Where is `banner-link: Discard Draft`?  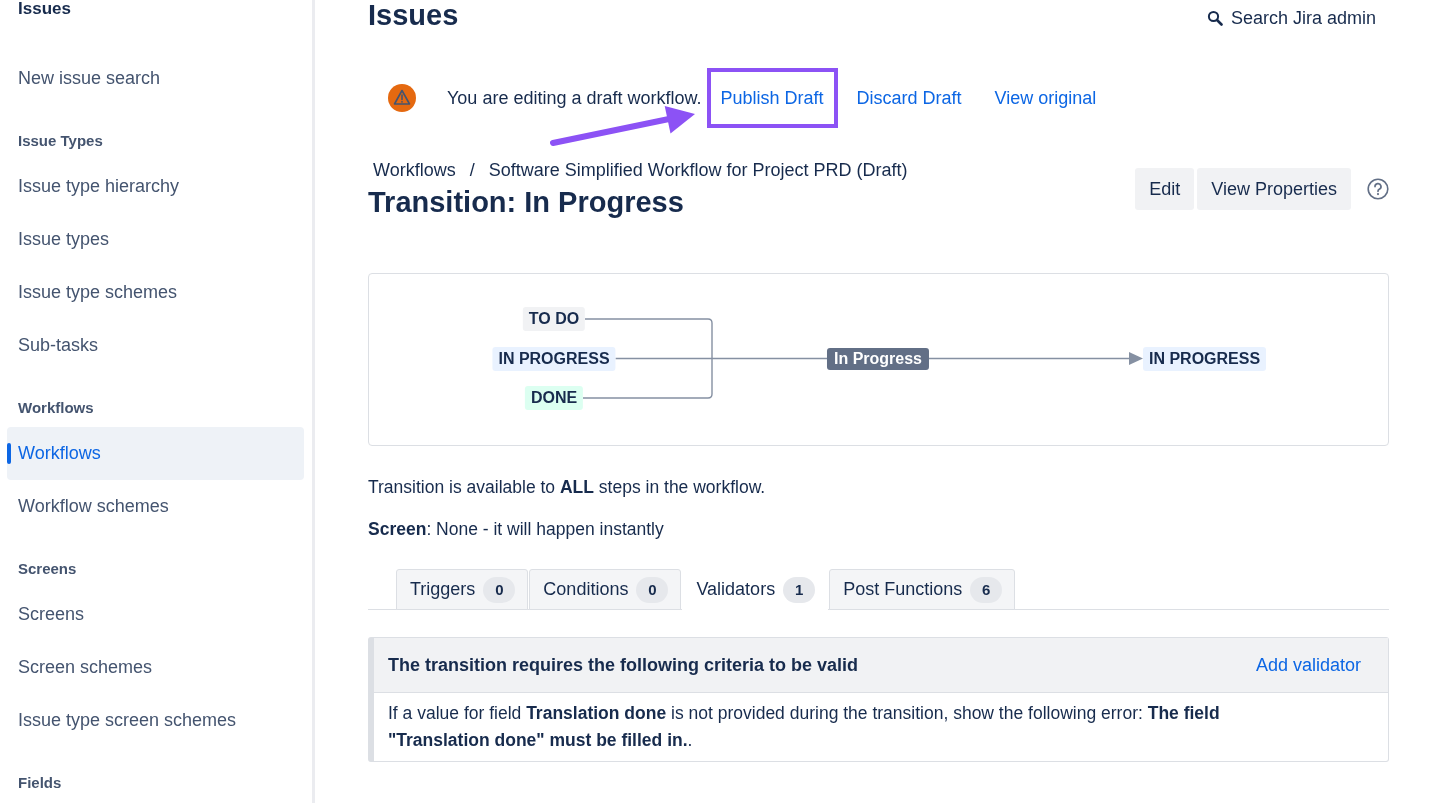
banner-link: Discard Draft is located at coordinates (909, 98).